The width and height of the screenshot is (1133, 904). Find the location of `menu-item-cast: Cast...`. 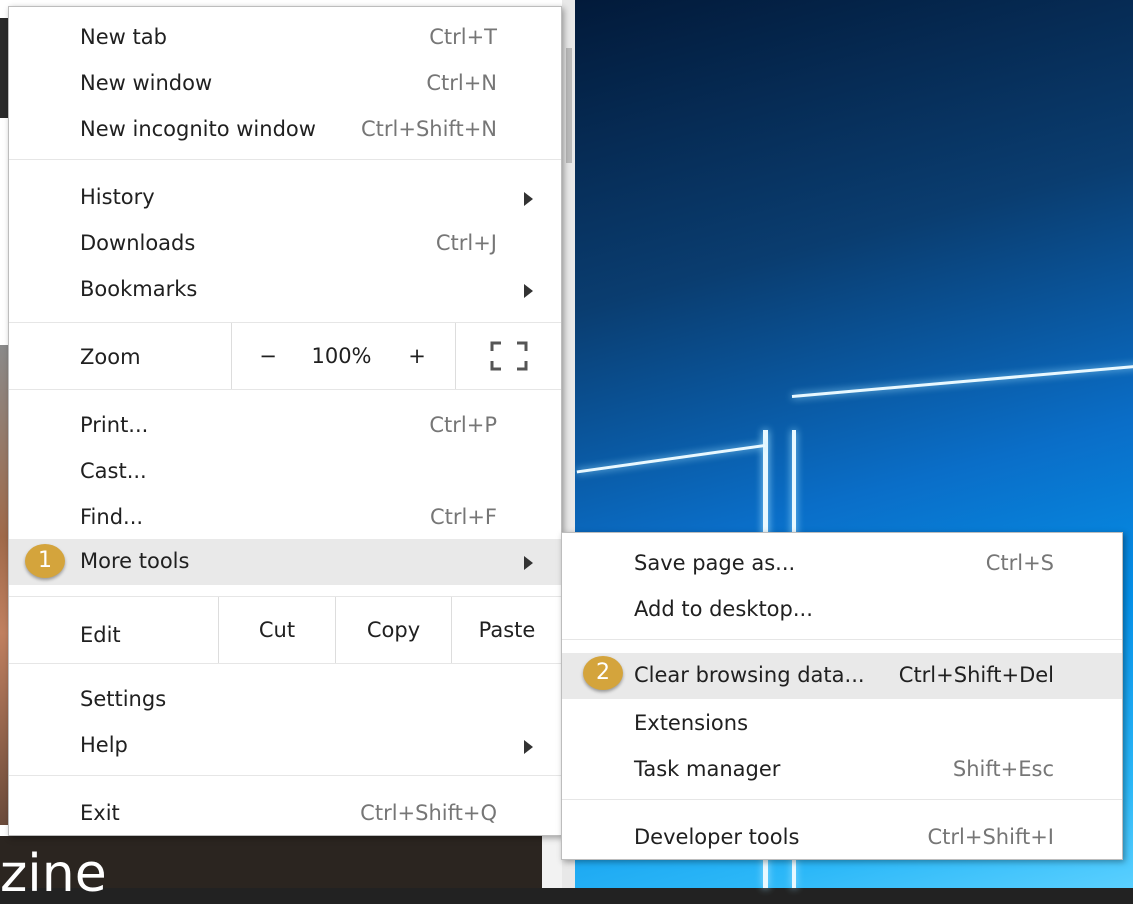

menu-item-cast: Cast... is located at coordinates (285, 472).